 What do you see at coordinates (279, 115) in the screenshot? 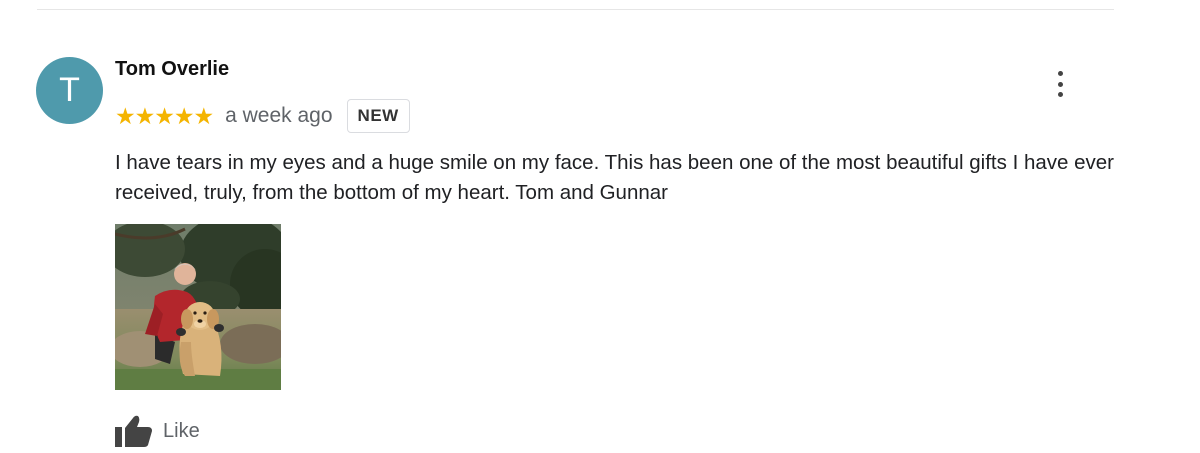
I see `review-time: a week ago` at bounding box center [279, 115].